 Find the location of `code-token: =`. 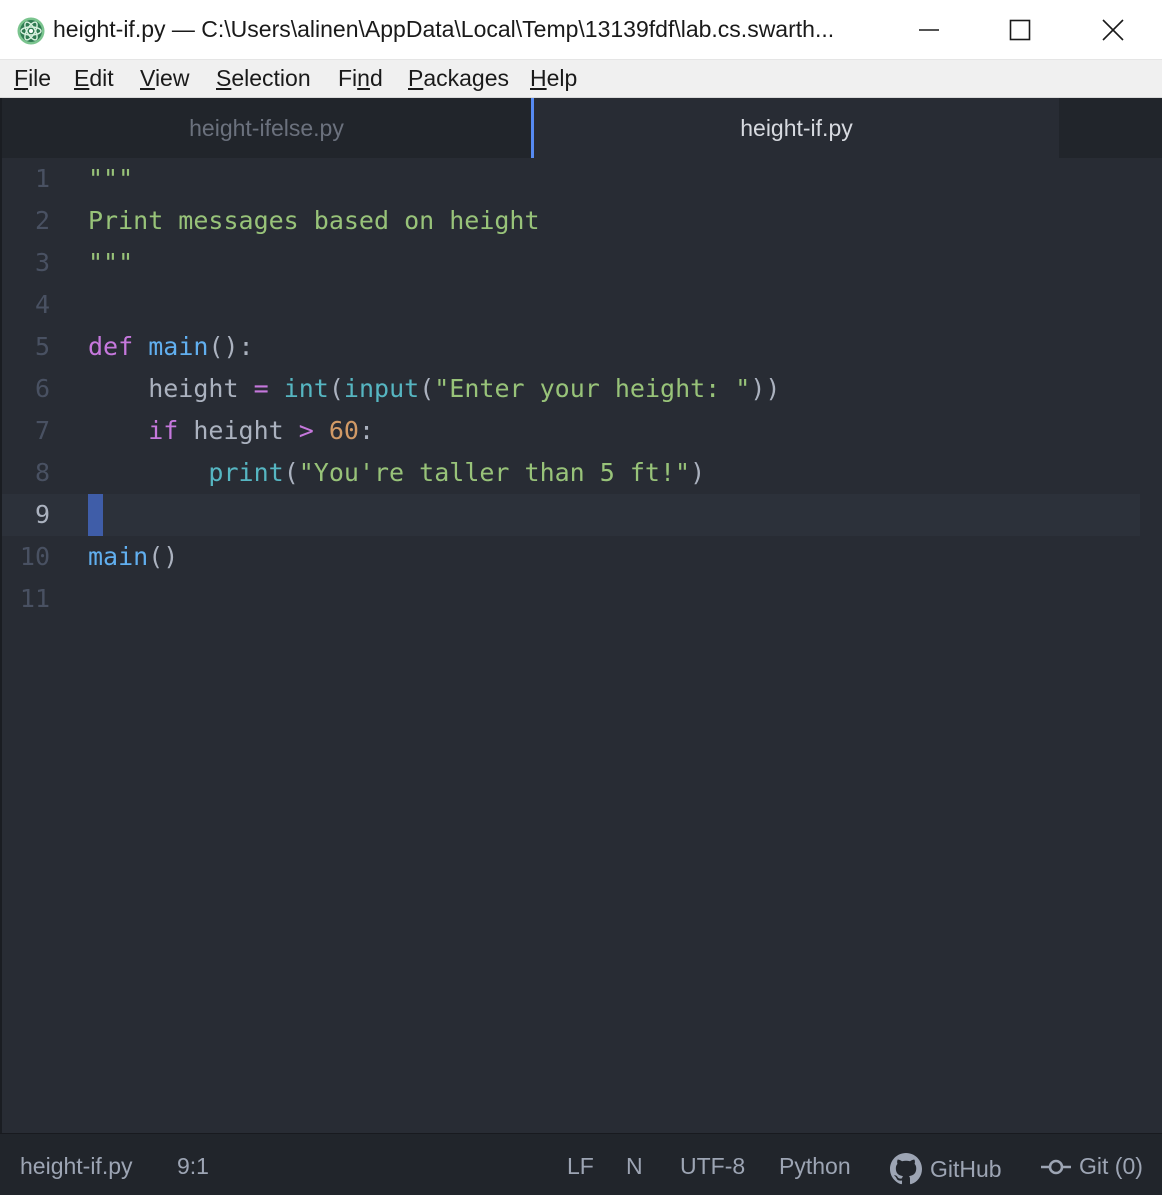

code-token: = is located at coordinates (261, 388).